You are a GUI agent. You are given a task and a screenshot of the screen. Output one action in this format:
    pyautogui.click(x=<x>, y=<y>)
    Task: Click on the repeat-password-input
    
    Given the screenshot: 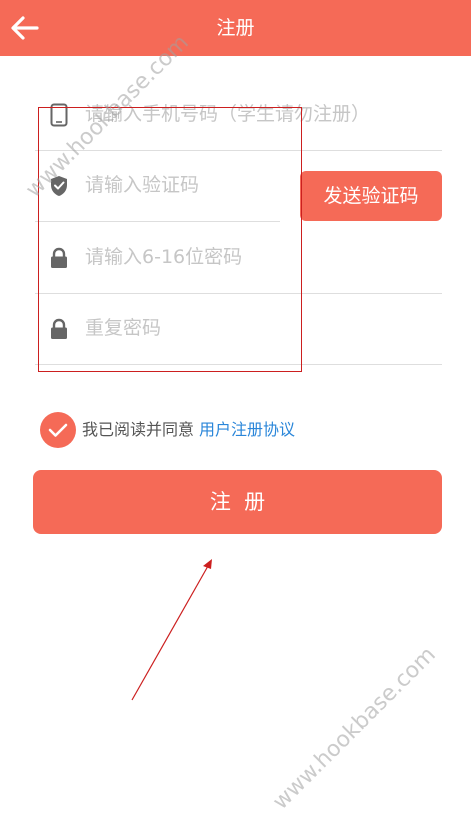 What is the action you would take?
    pyautogui.click(x=255, y=328)
    